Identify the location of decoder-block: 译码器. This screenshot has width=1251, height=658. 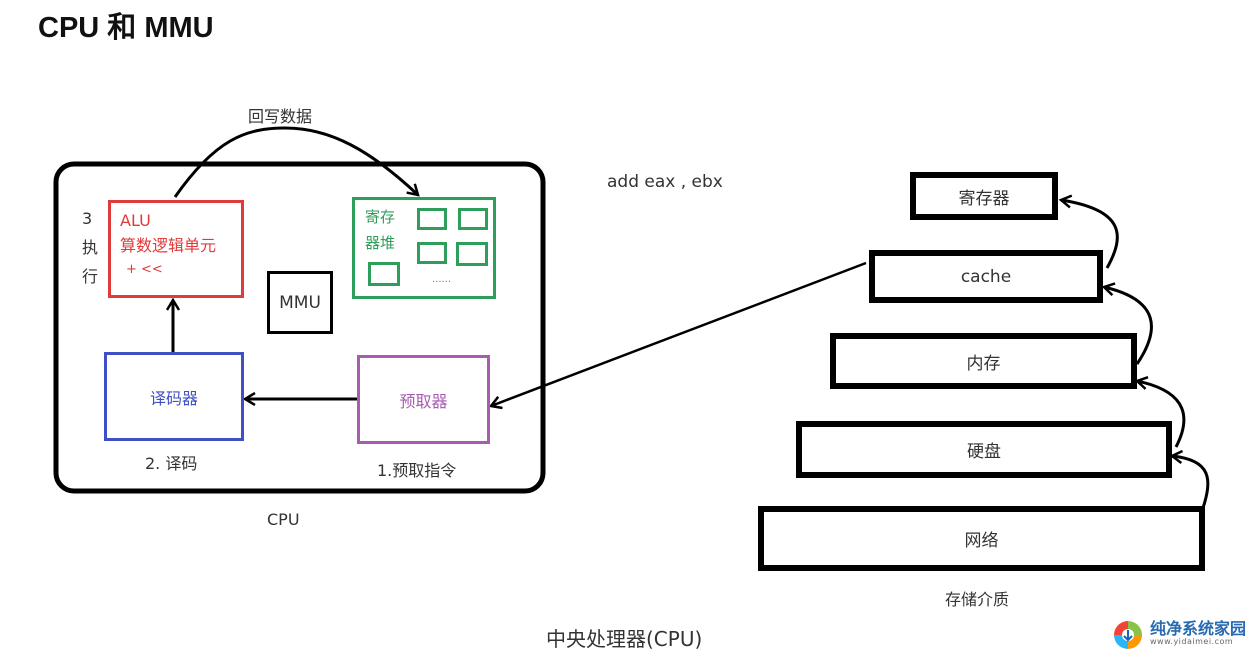
(174, 396).